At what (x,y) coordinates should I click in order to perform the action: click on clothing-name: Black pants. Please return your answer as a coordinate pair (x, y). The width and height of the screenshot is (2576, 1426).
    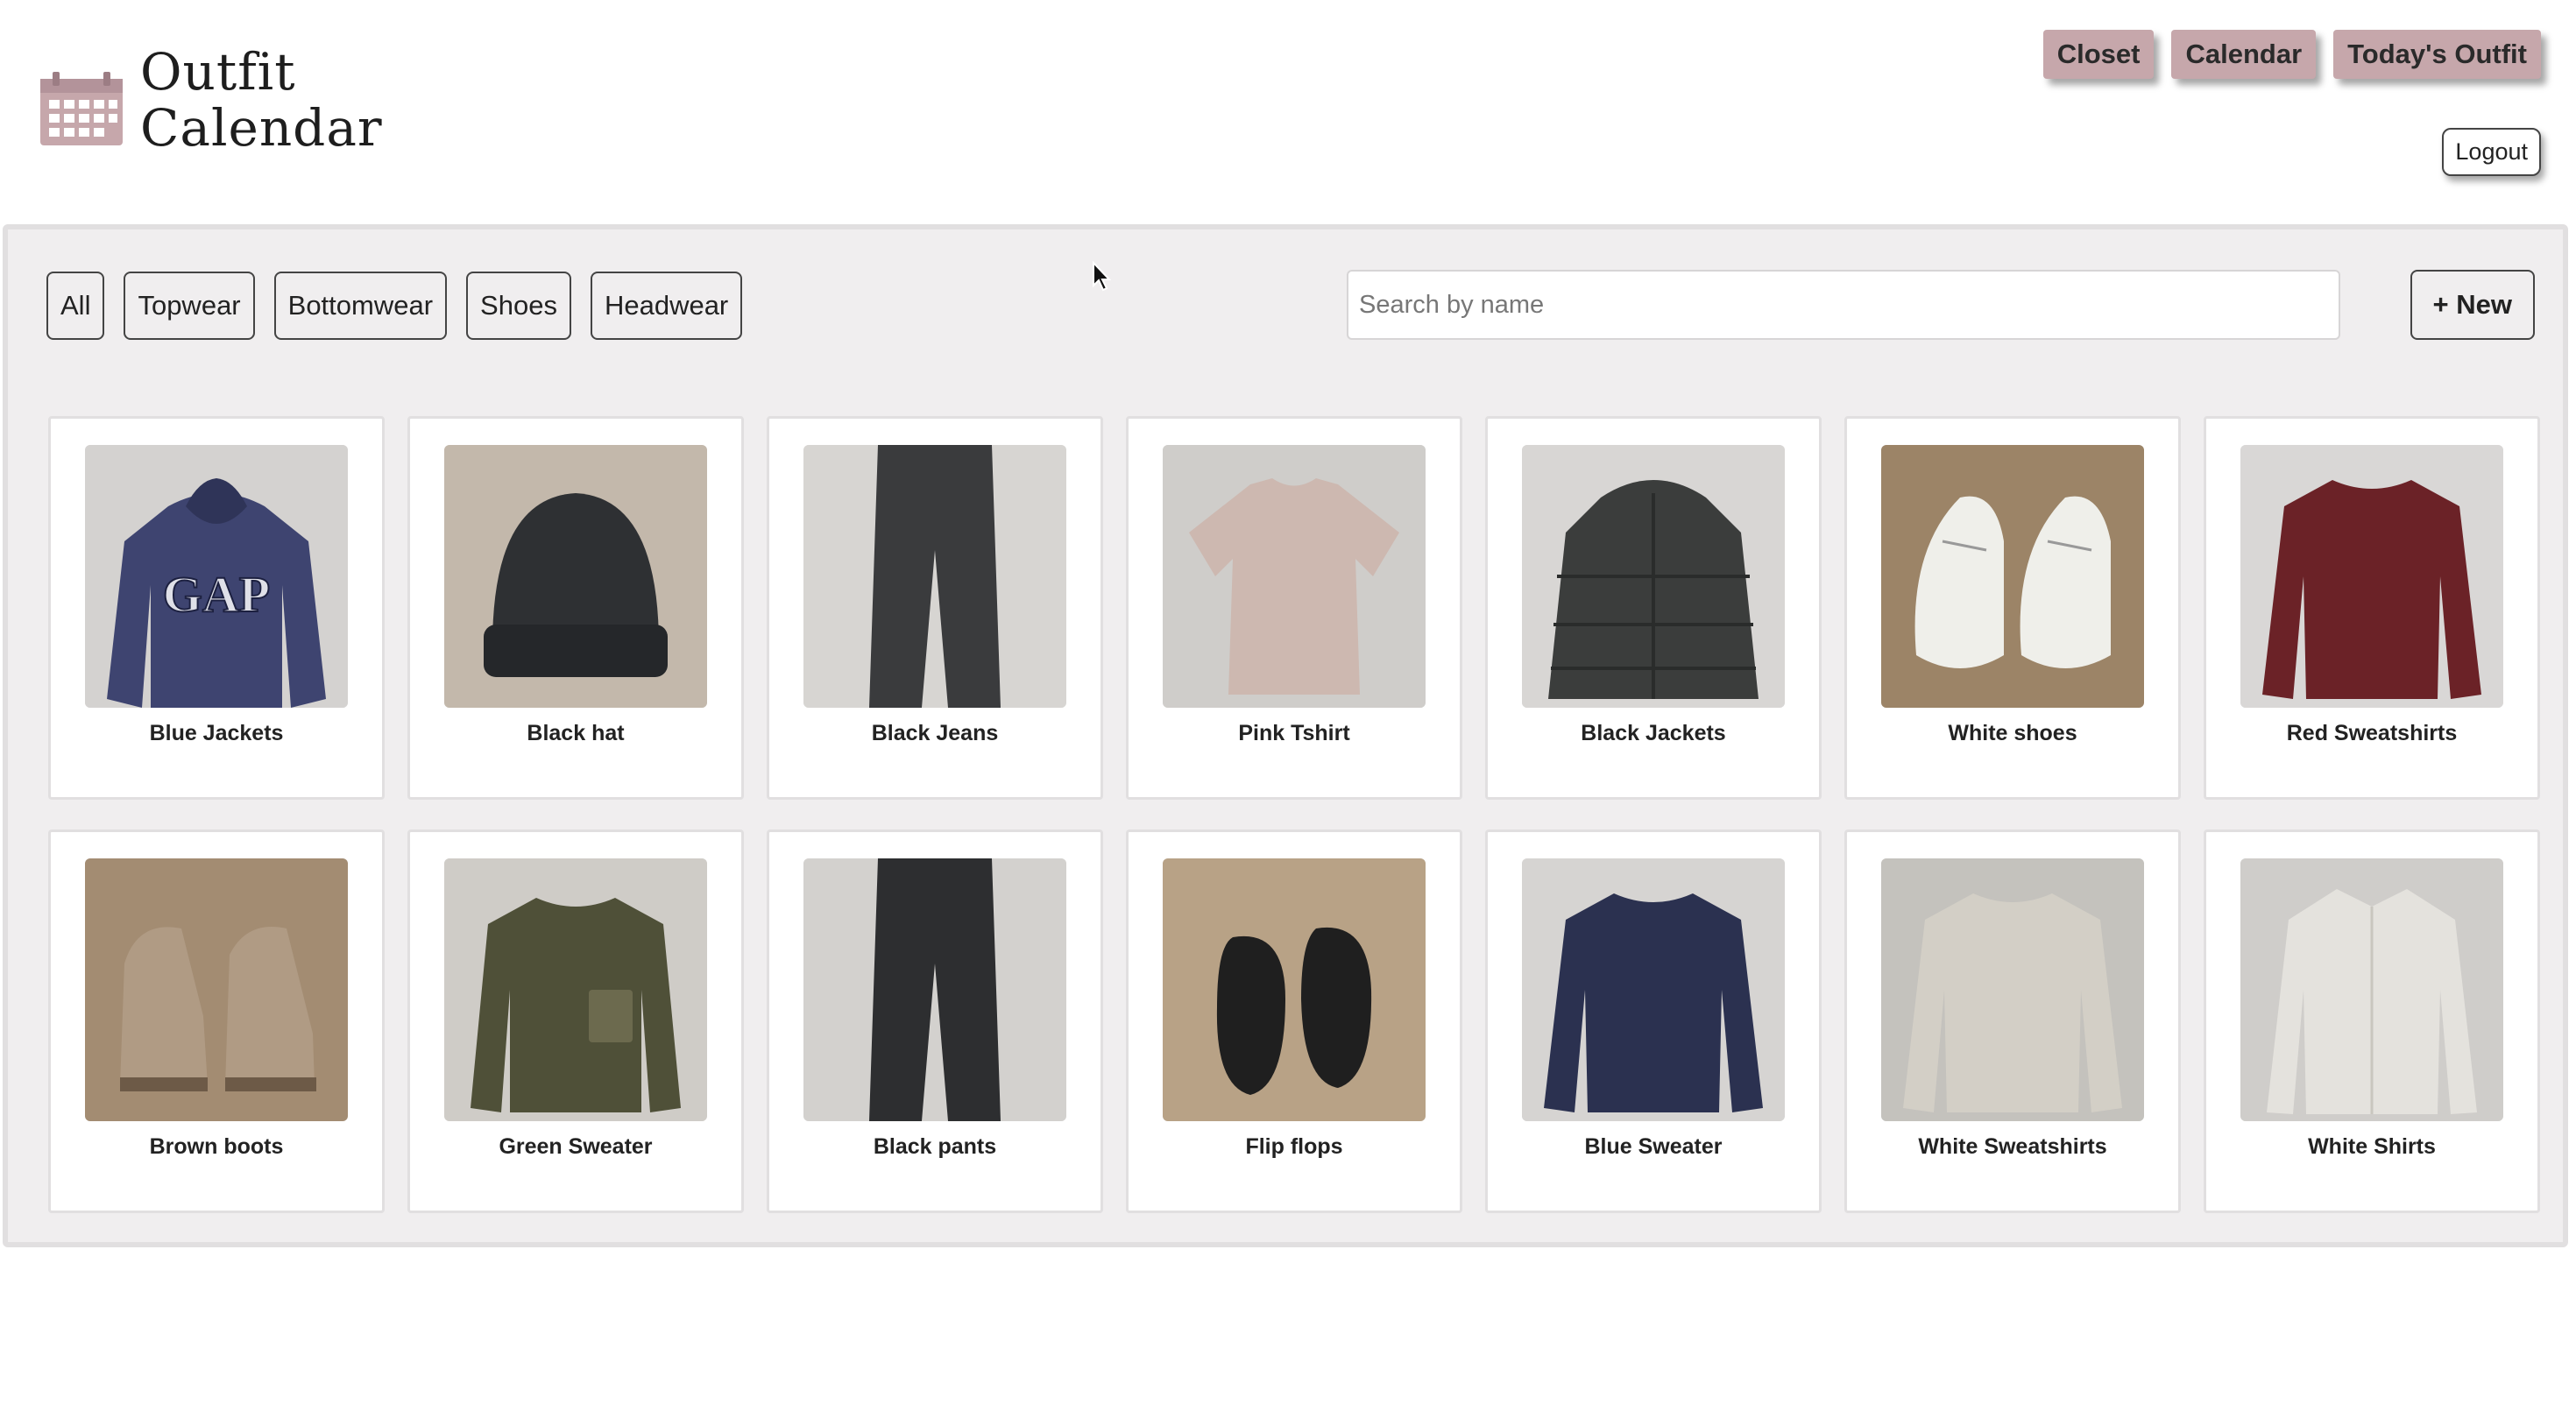
    Looking at the image, I should click on (935, 1146).